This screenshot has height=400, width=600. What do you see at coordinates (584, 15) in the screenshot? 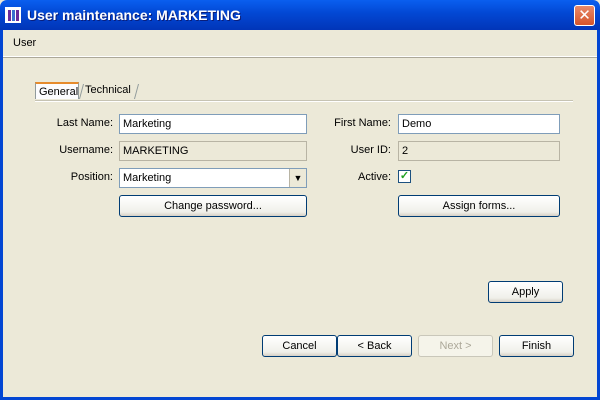
I see `close-button: ✕` at bounding box center [584, 15].